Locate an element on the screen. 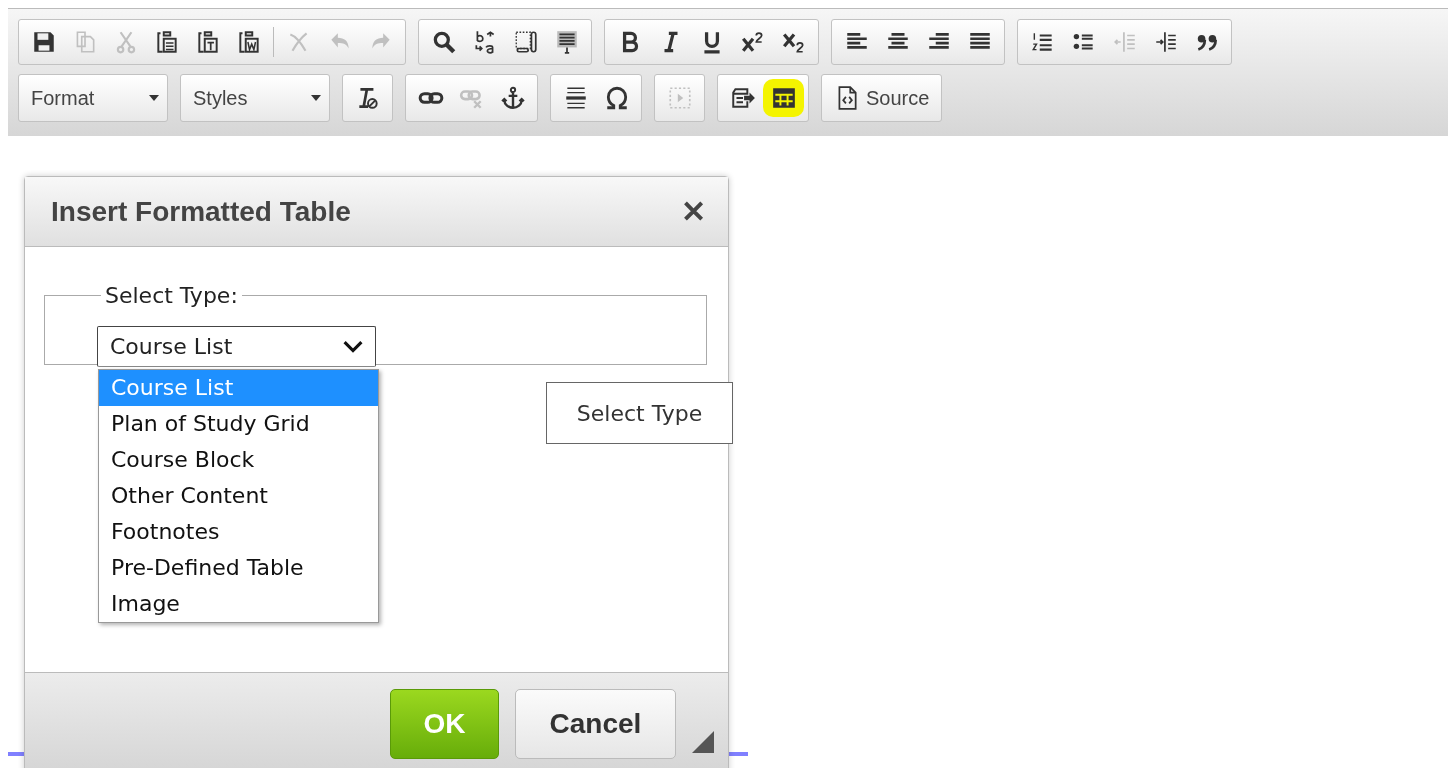 The image size is (1448, 768). close-button: ✕ is located at coordinates (693, 211).